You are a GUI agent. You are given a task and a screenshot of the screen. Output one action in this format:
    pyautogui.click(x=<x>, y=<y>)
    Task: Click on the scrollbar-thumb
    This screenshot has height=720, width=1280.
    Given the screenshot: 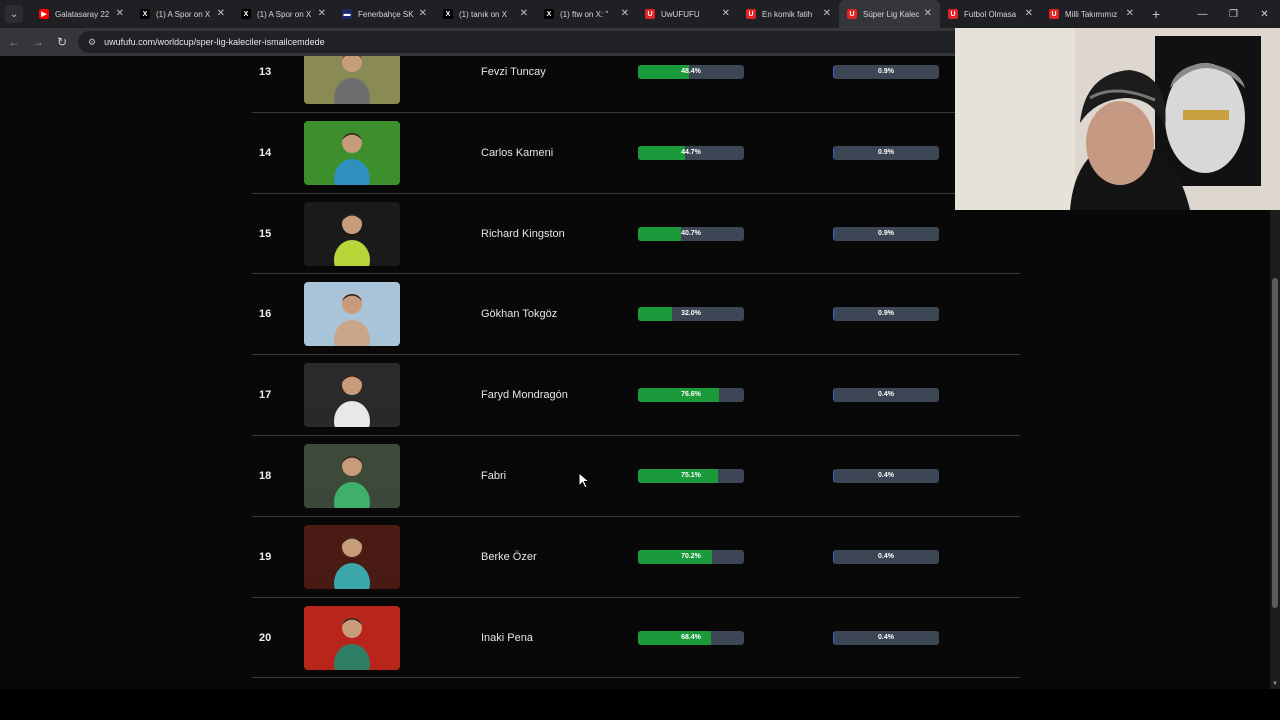 What is the action you would take?
    pyautogui.click(x=1275, y=443)
    